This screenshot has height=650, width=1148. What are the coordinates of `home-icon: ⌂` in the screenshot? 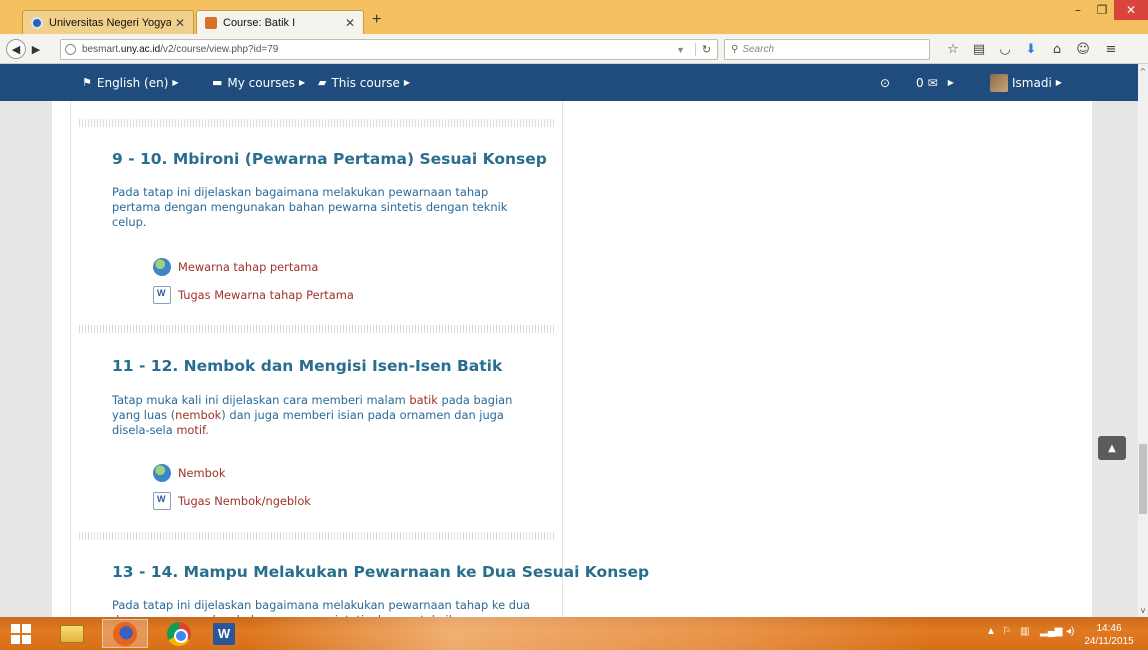 It's located at (1057, 49).